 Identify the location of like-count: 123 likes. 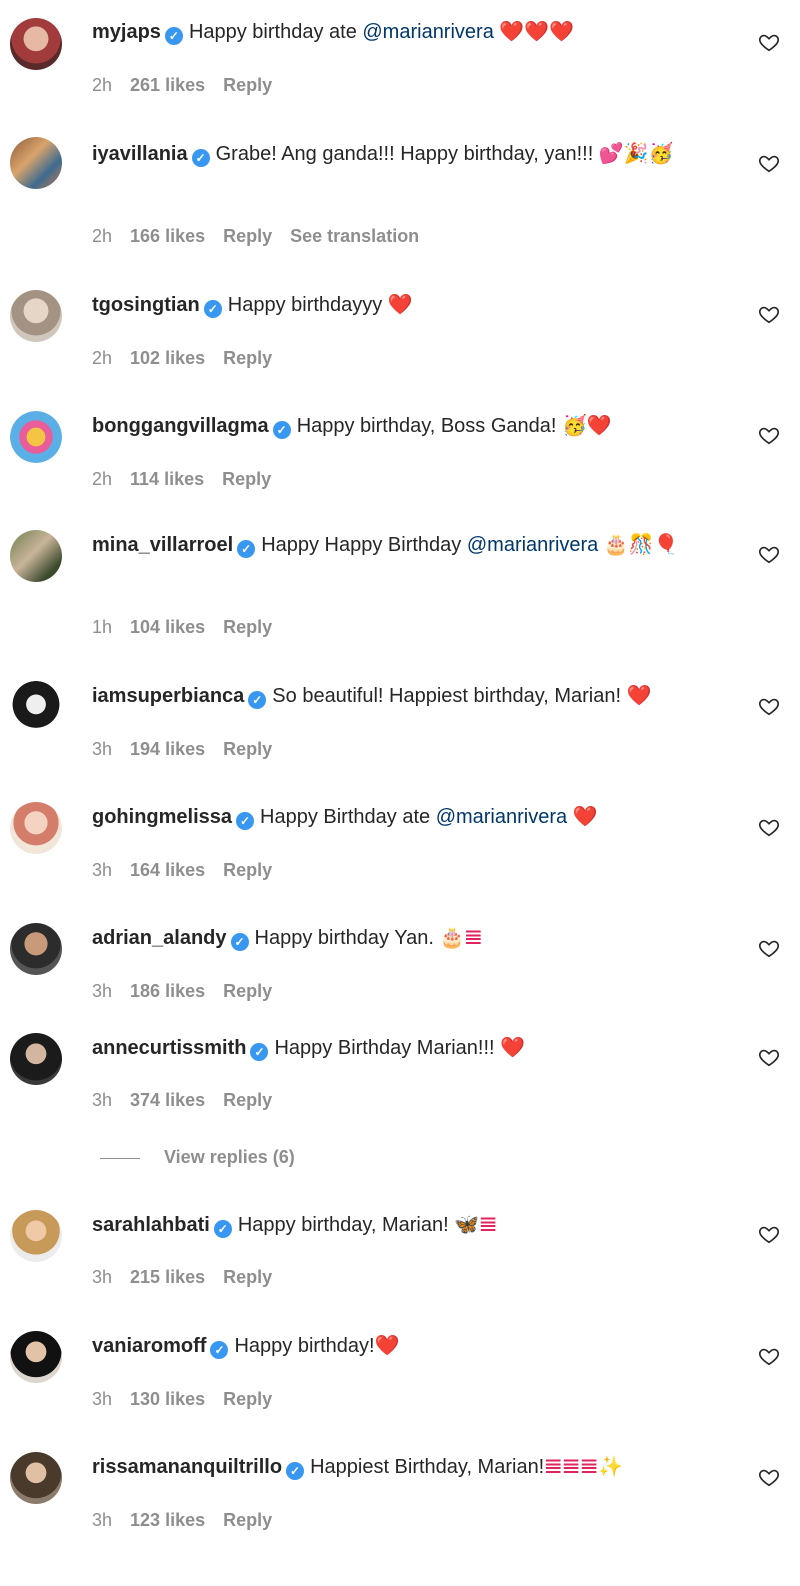
(167, 1520).